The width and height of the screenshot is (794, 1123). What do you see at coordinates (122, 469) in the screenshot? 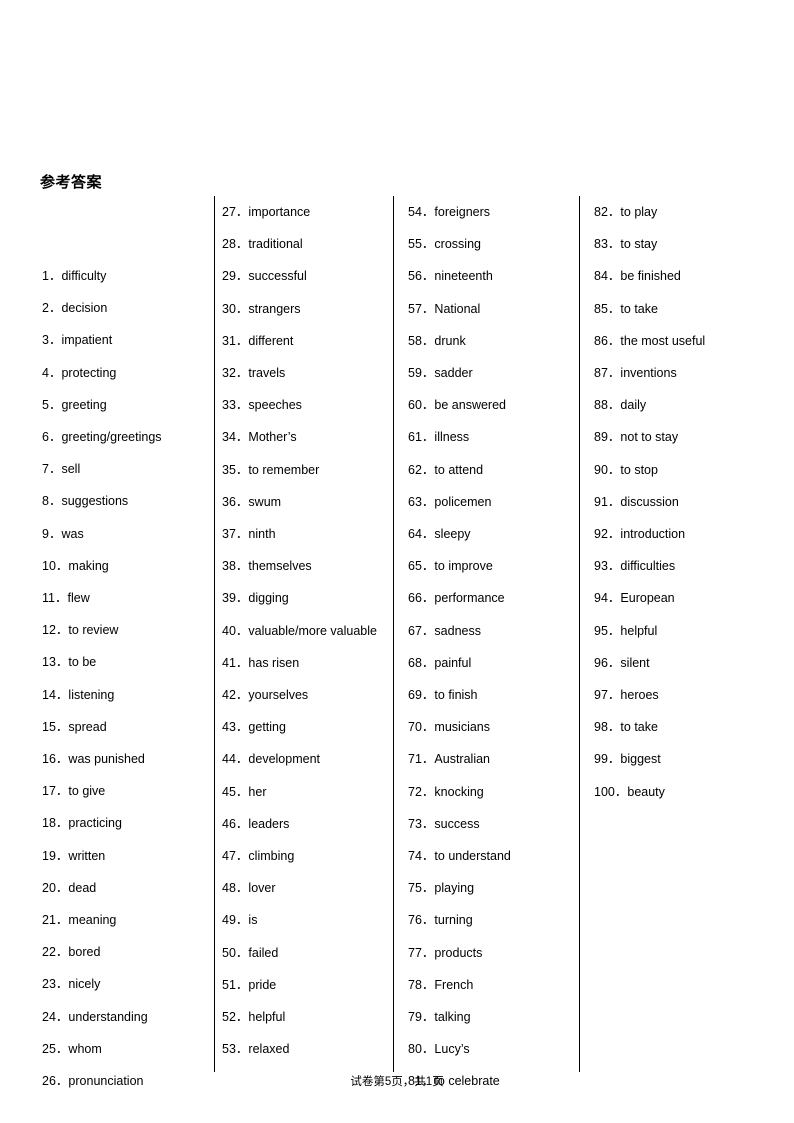
I see `answer-item: 7．sell` at bounding box center [122, 469].